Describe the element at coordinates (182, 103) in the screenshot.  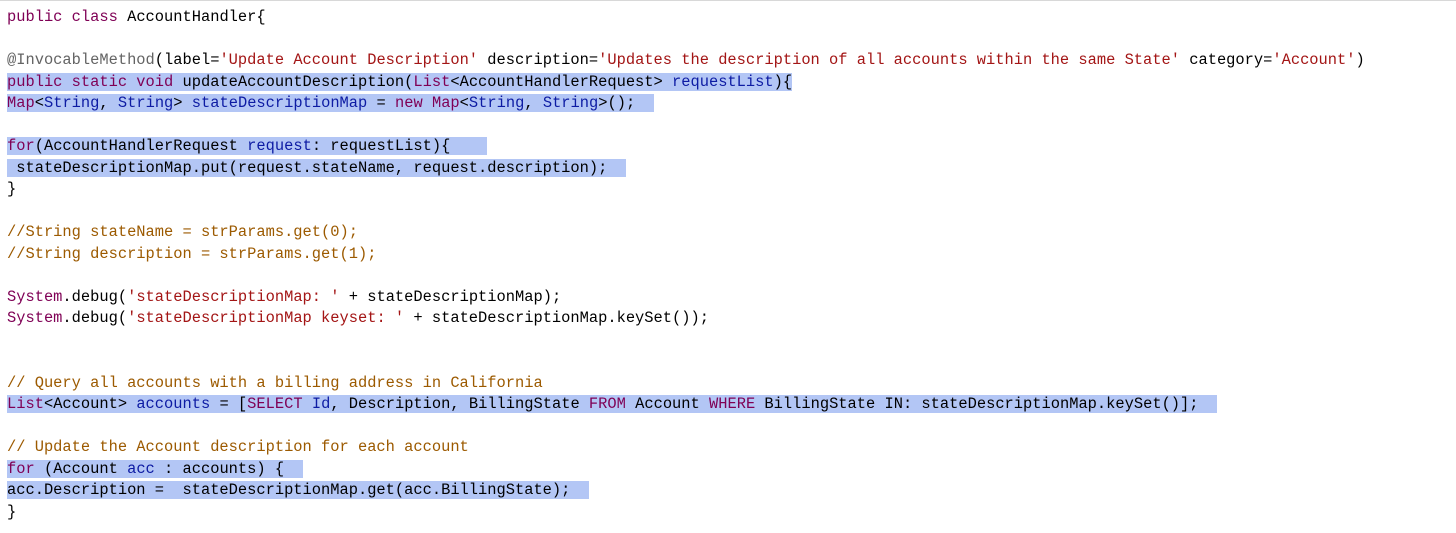
I see `code-token: >` at that location.